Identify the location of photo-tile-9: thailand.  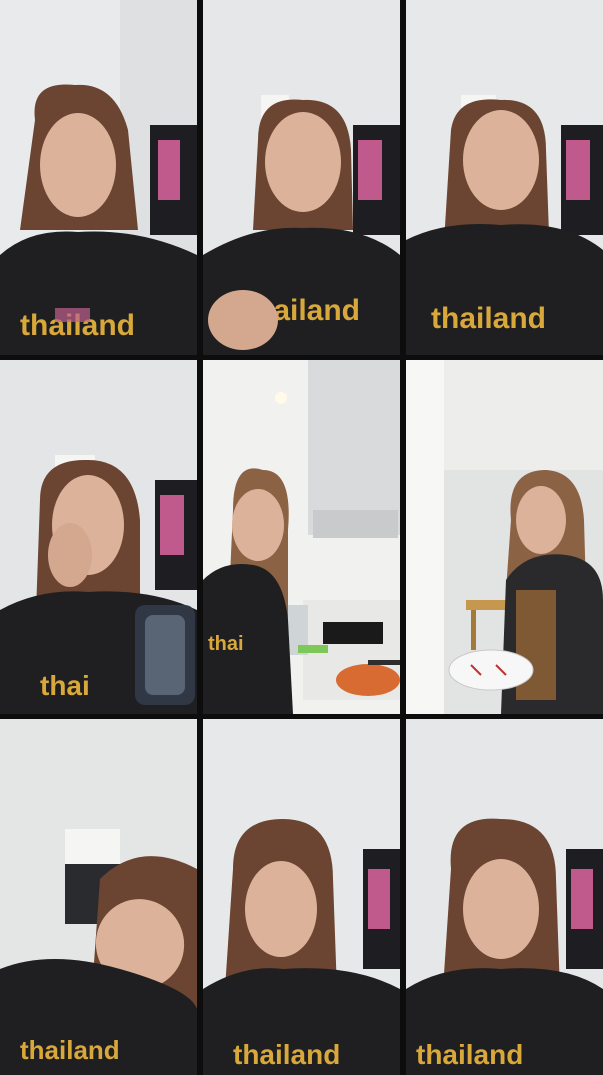
(504, 897).